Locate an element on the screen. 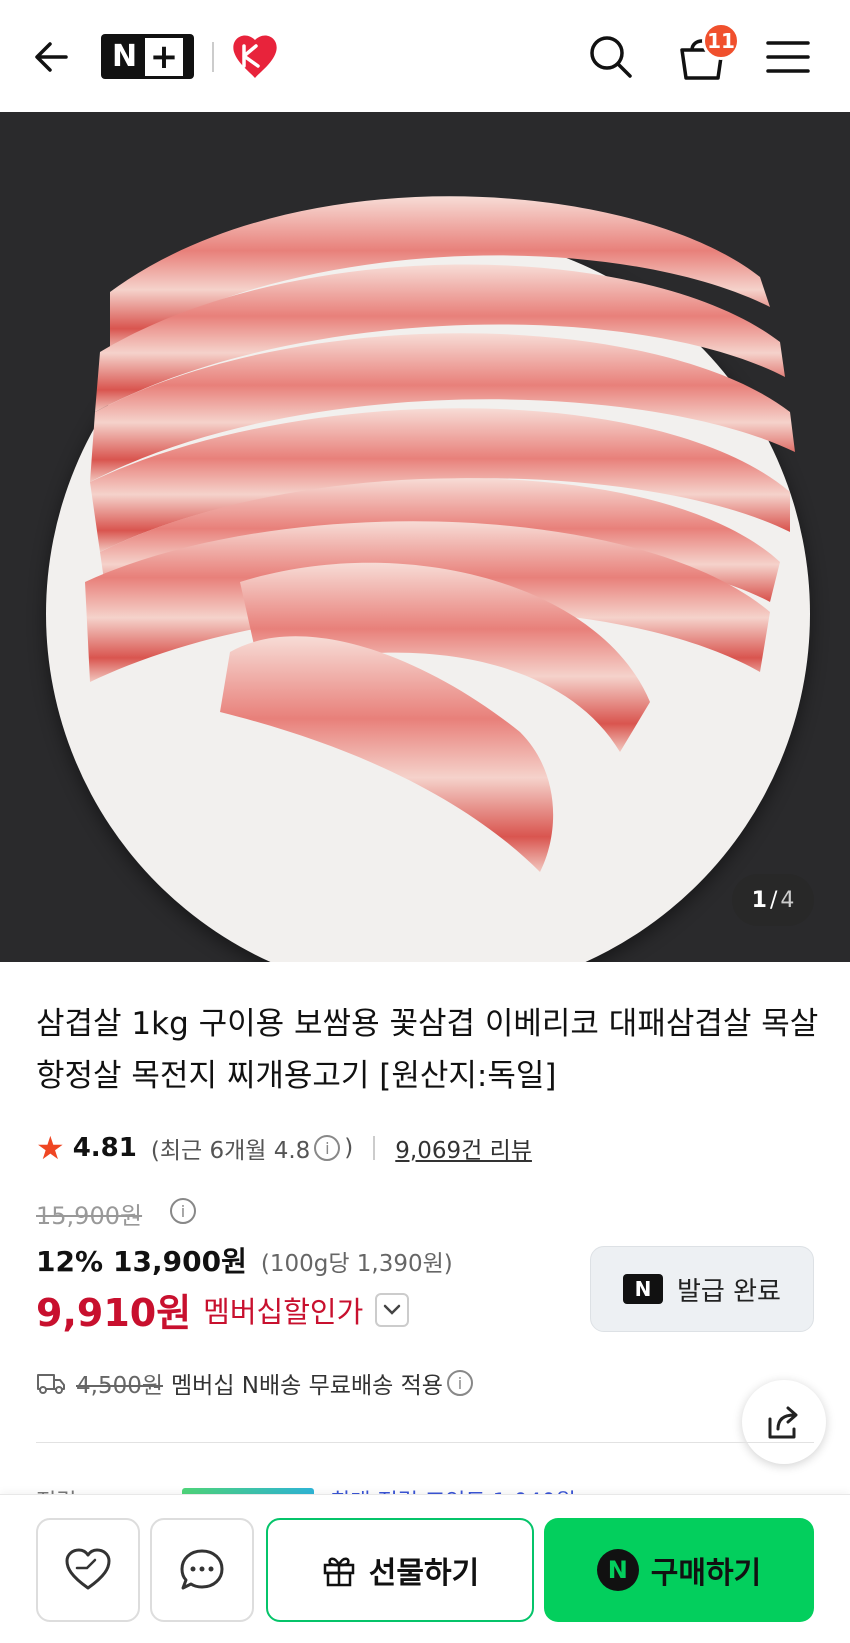 Image resolution: width=850 pixels, height=1643 pixels. gift-button: 선물하기 is located at coordinates (400, 1570).